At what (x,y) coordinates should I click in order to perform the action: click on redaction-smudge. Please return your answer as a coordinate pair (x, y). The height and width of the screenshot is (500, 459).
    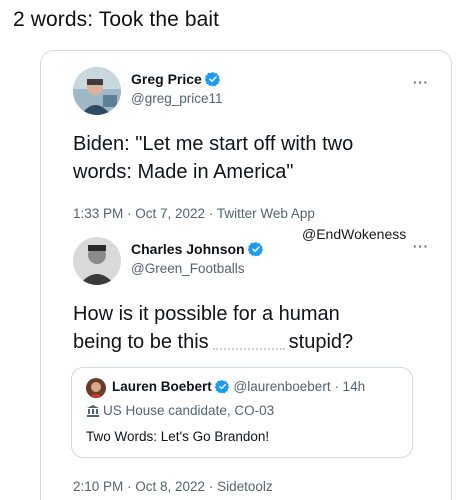
    Looking at the image, I should click on (248, 348).